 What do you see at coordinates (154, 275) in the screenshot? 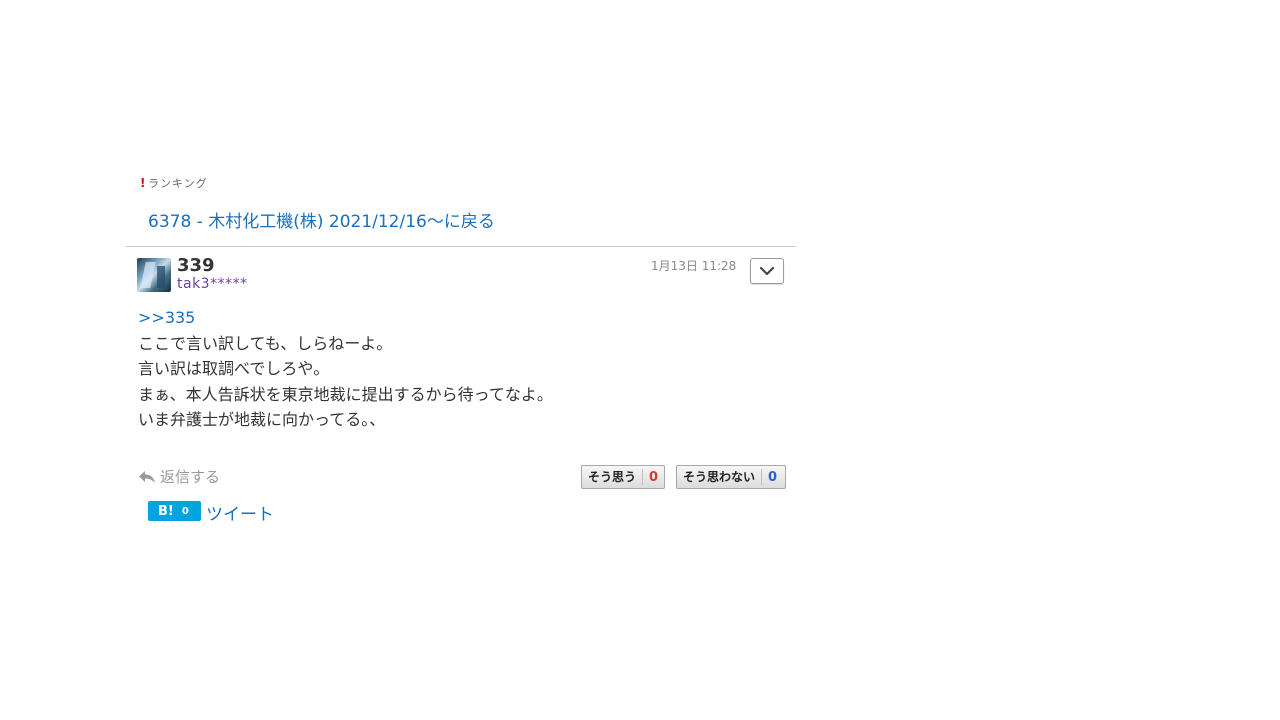
I see `avatar` at bounding box center [154, 275].